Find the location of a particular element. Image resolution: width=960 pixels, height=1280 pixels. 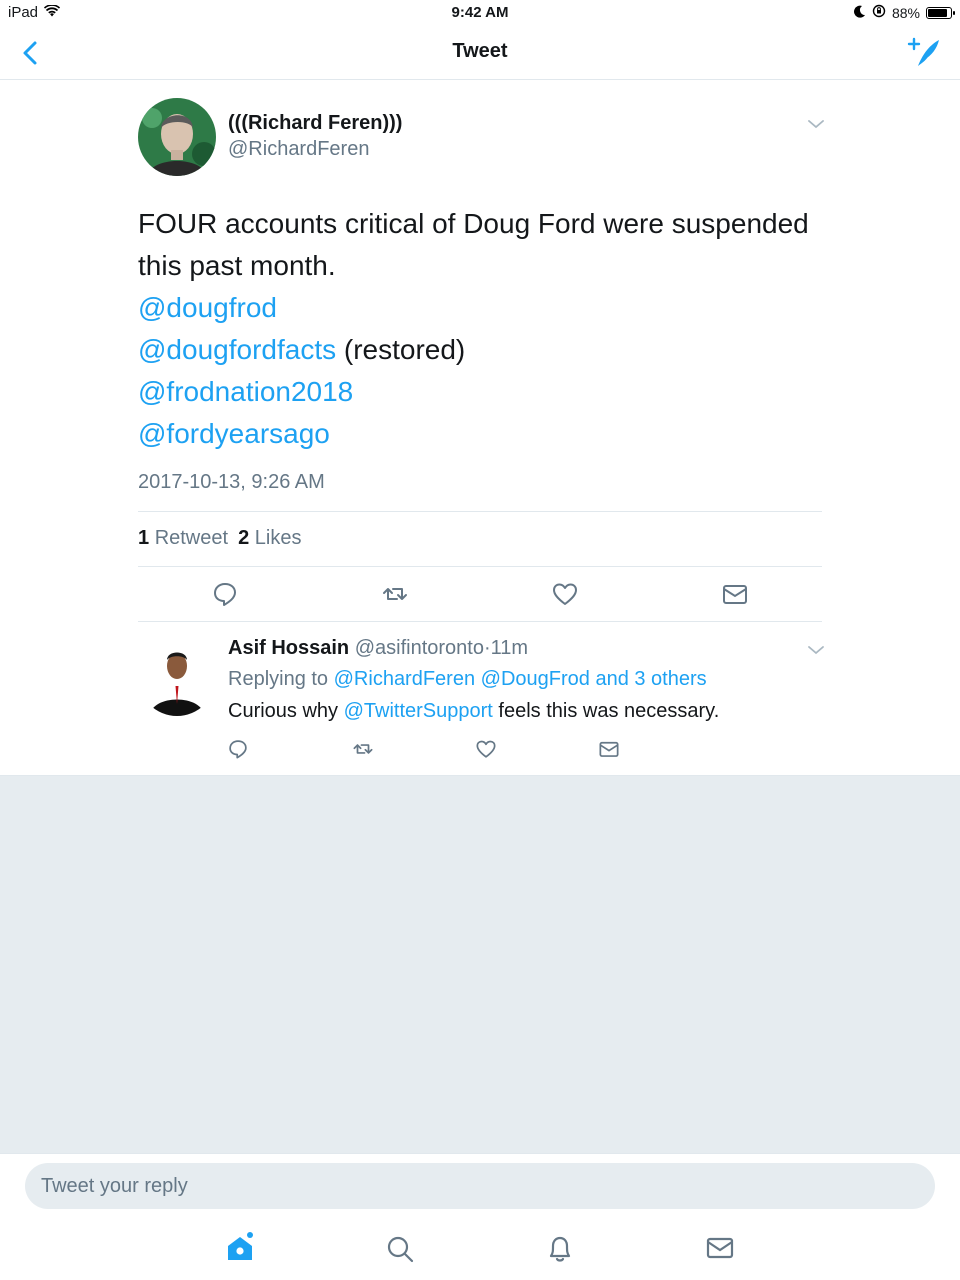

author-name: (((Richard Feren))) is located at coordinates (315, 123).